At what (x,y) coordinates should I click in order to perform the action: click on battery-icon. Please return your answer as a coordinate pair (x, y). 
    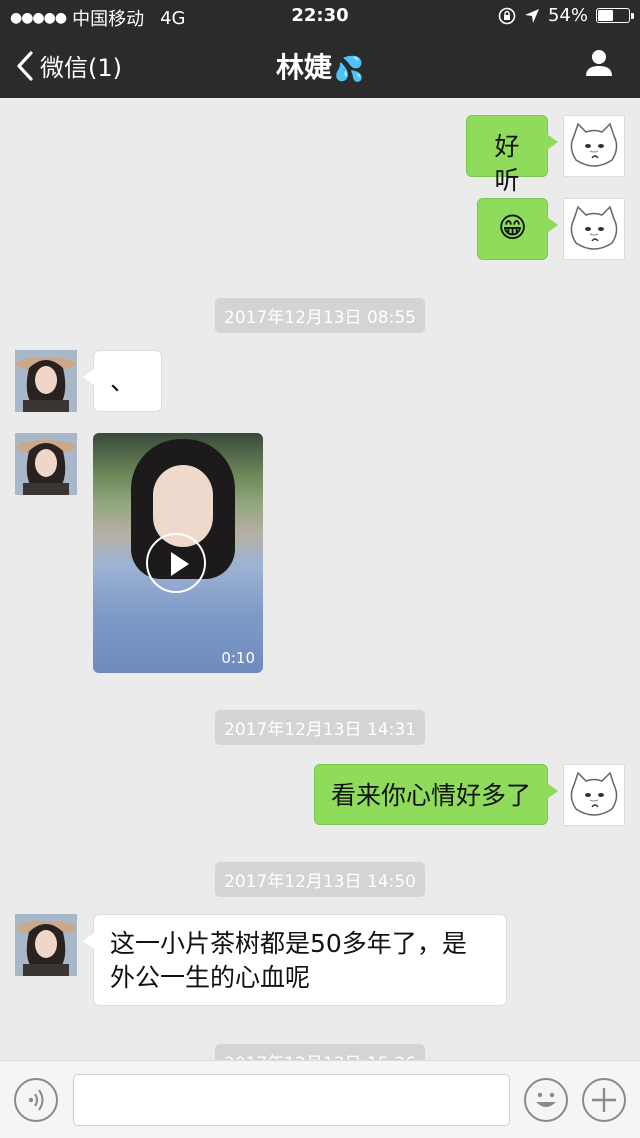
    Looking at the image, I should click on (615, 15).